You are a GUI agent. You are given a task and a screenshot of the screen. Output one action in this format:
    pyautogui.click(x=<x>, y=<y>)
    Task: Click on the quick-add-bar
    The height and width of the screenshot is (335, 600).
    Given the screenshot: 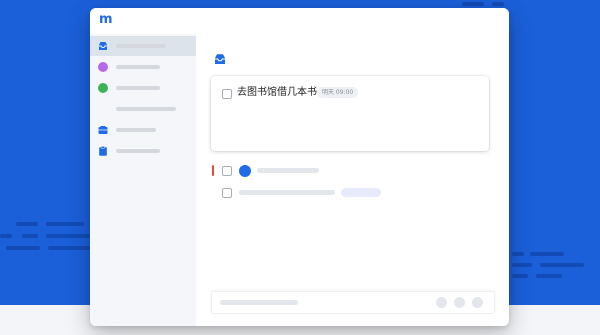 What is the action you would take?
    pyautogui.click(x=353, y=302)
    